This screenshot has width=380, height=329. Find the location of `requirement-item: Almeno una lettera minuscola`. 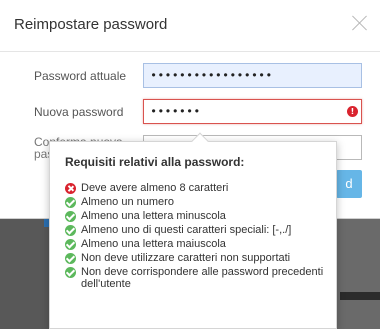

requirement-item: Almeno una lettera minuscola is located at coordinates (196, 216).